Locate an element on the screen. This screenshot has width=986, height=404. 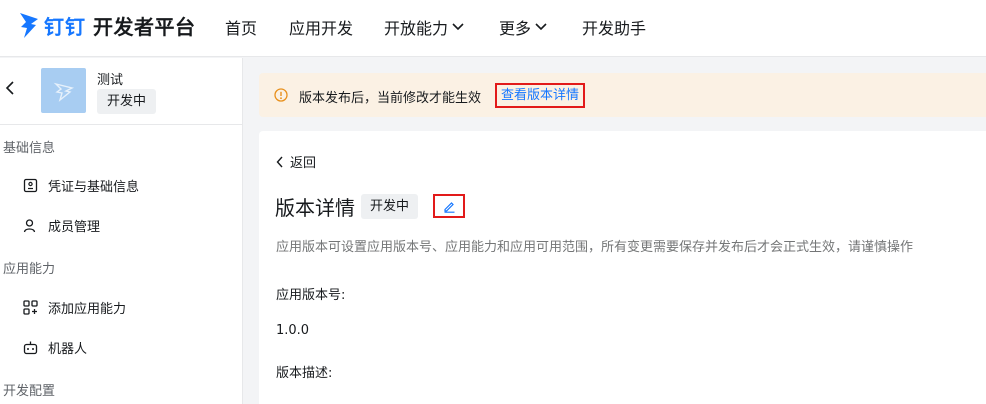
nav-open-capability: 开放能力 is located at coordinates (424, 27).